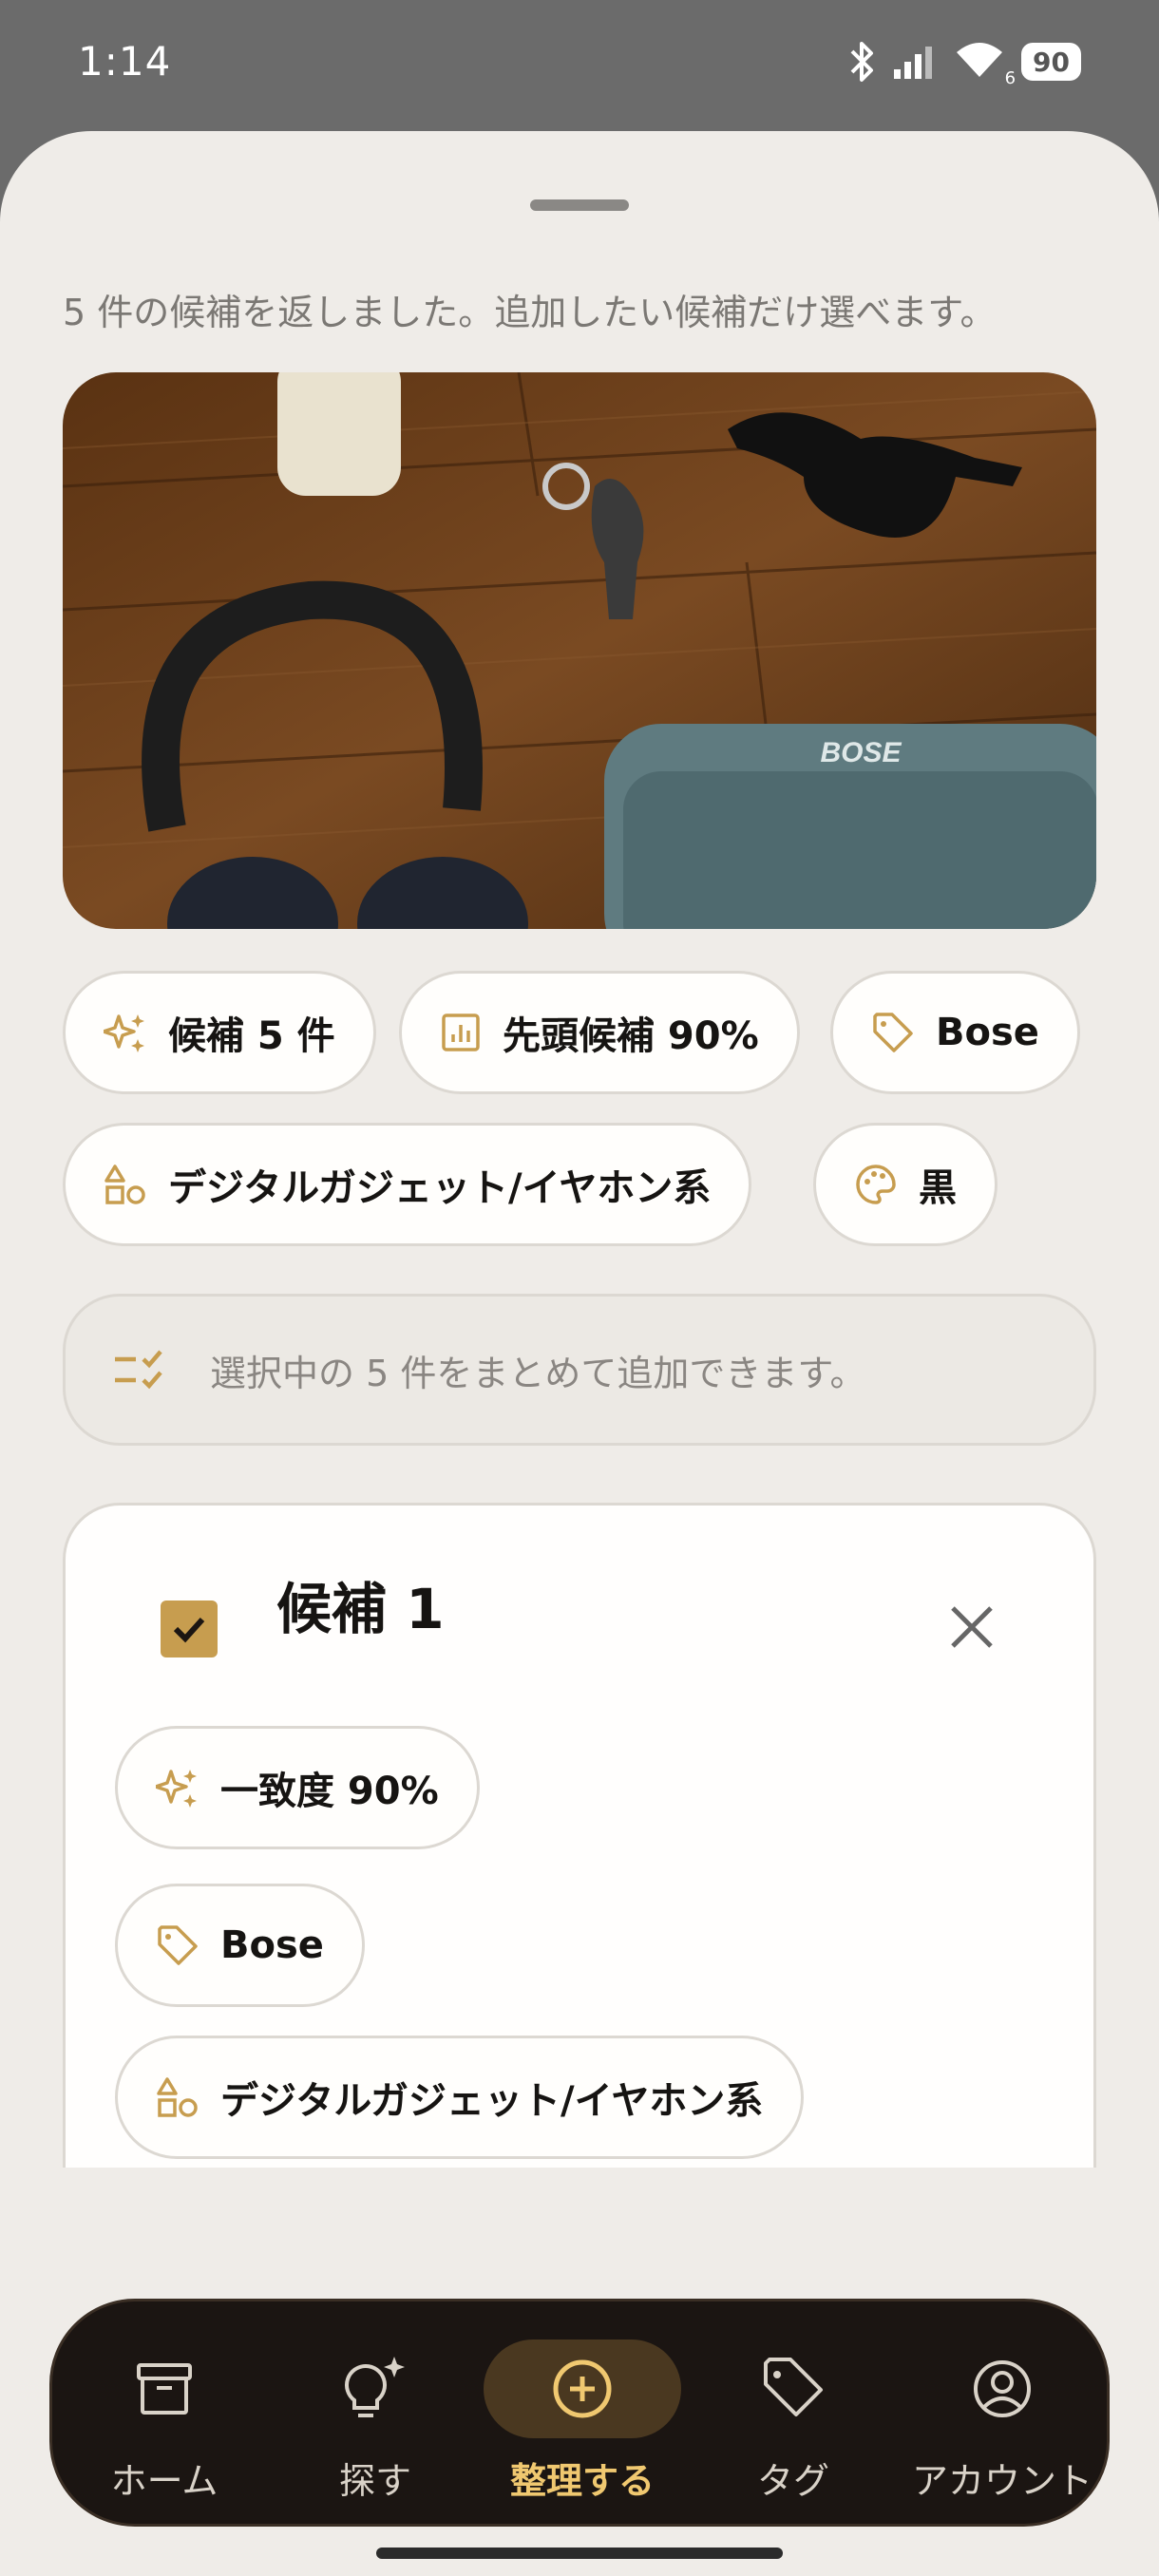 Image resolution: width=1159 pixels, height=2576 pixels. Describe the element at coordinates (862, 62) in the screenshot. I see `bluetooth-icon` at that location.